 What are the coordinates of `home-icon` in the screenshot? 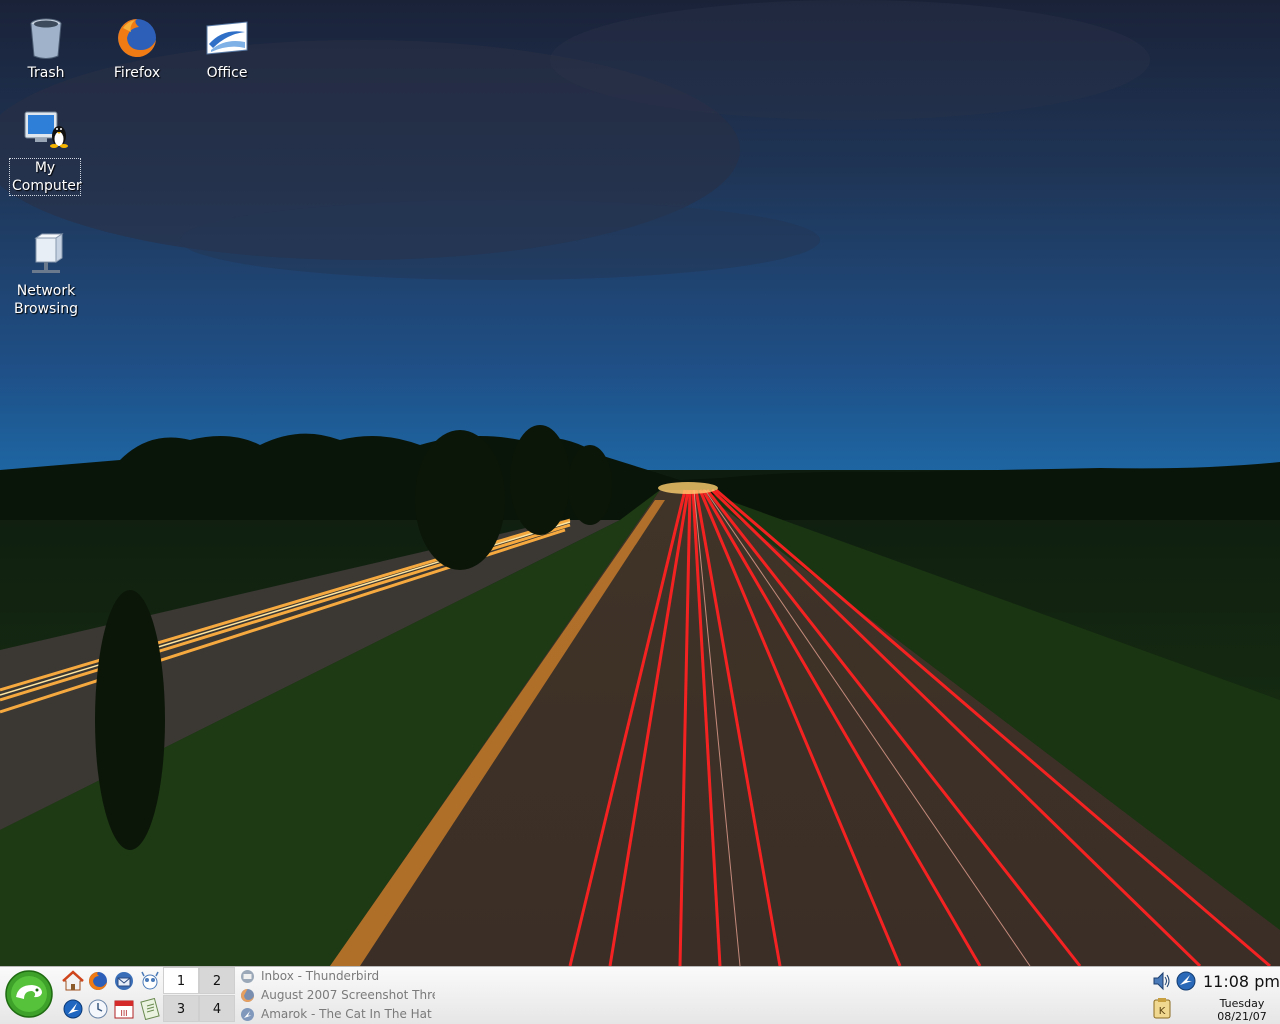 It's located at (73, 981).